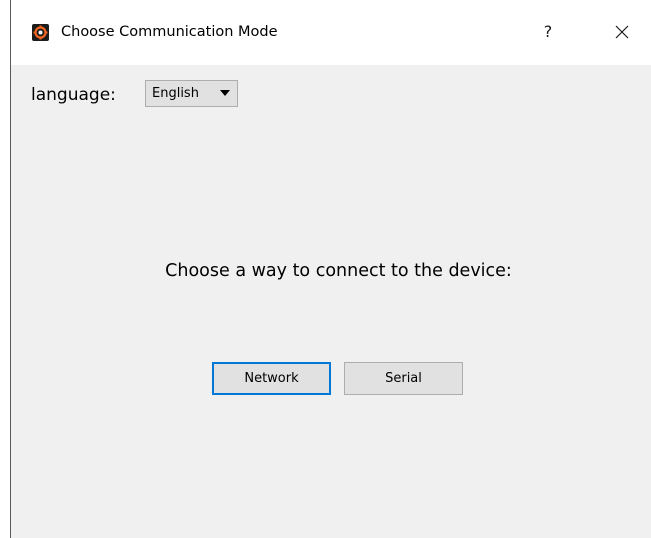  I want to click on language-select: English, so click(191, 93).